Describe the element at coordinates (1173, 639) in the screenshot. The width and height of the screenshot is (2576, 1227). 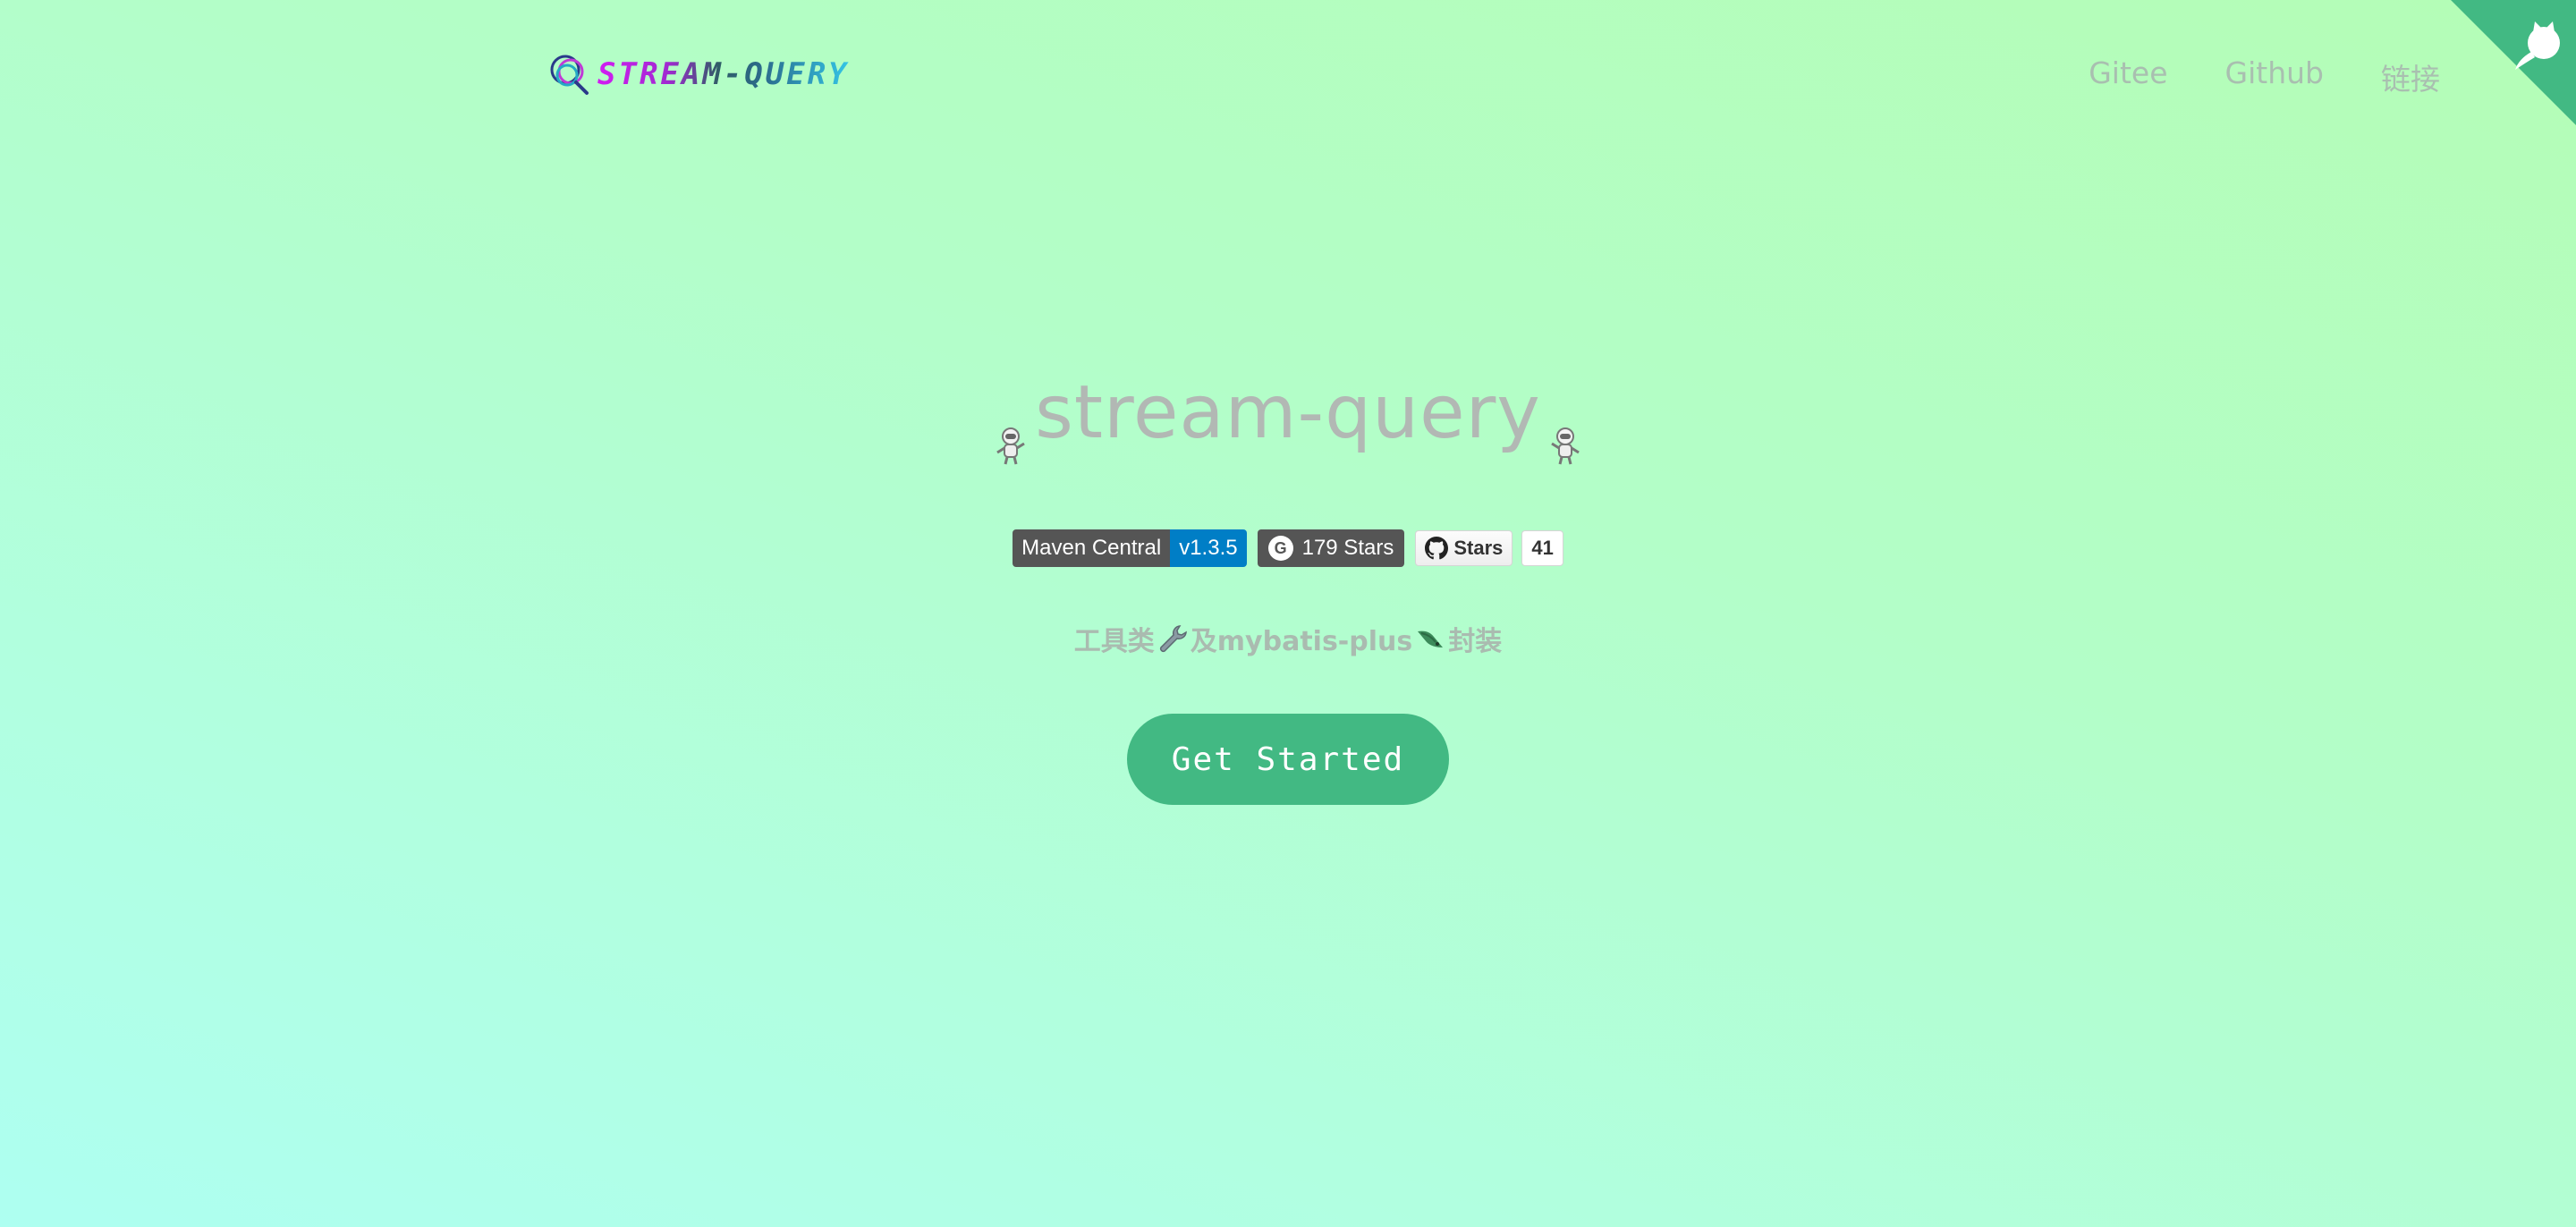
I see `wrench-icon` at that location.